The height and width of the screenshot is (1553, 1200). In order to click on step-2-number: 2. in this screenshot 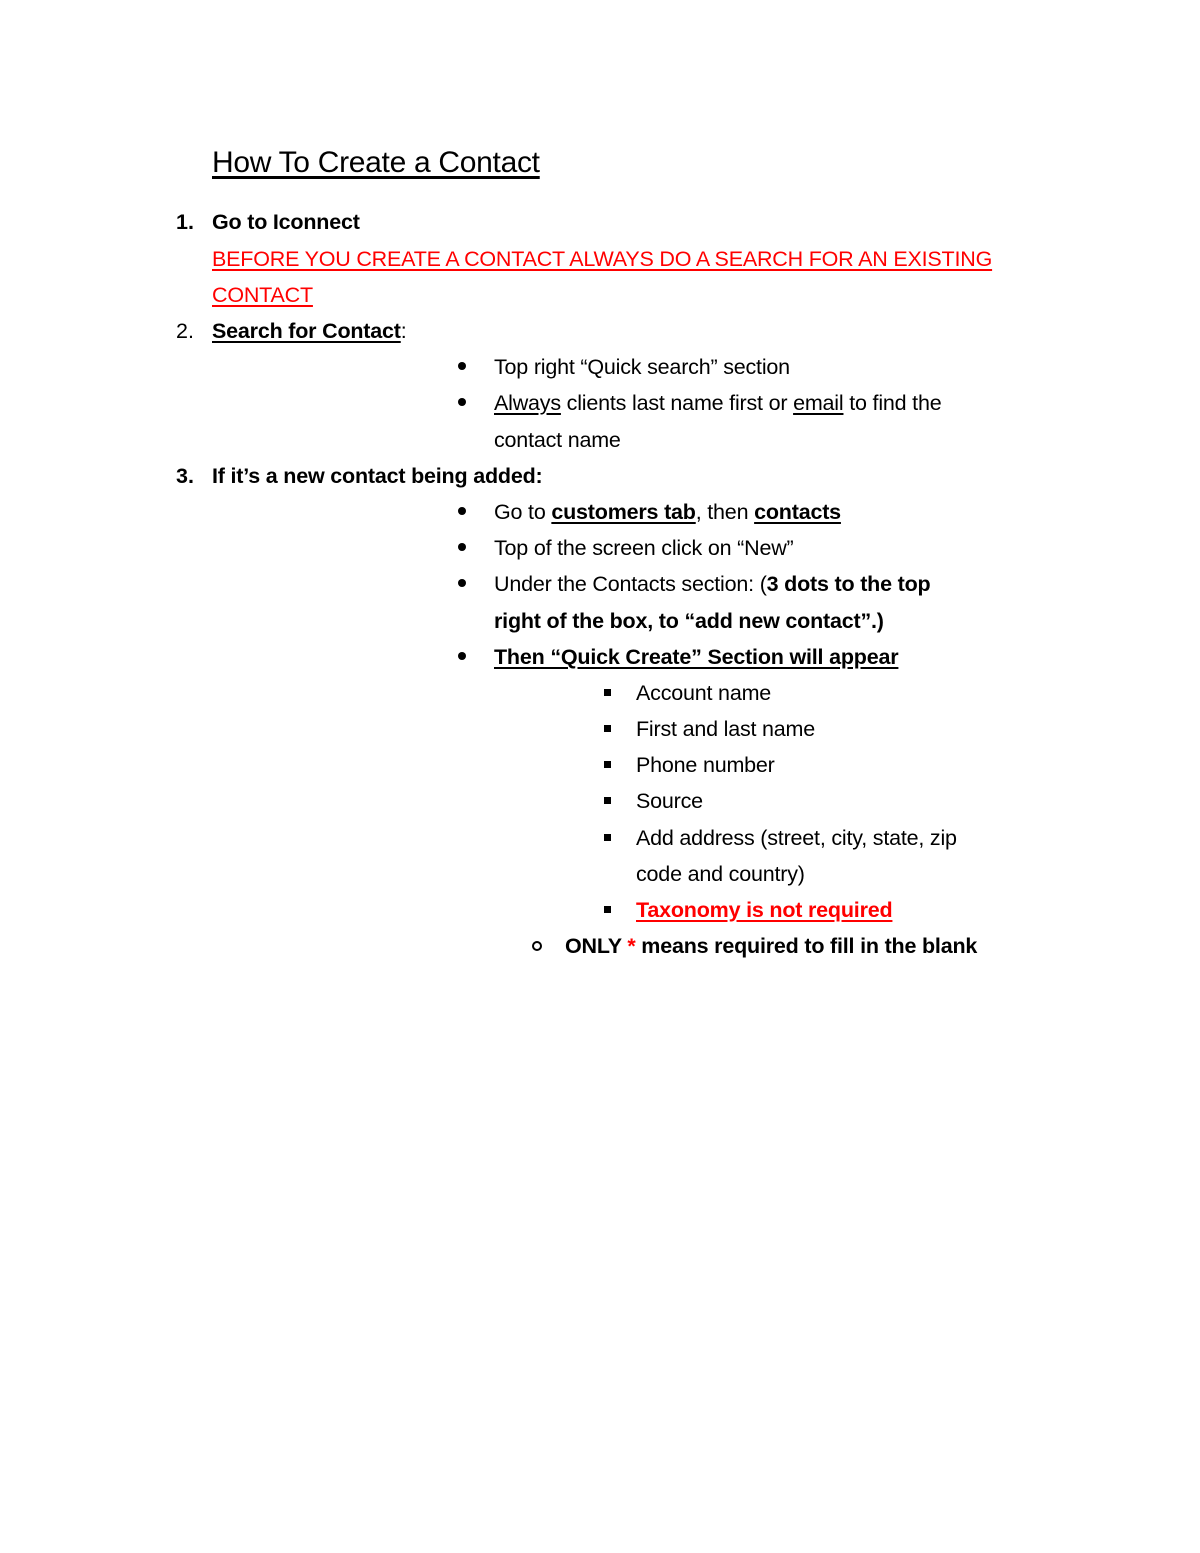, I will do `click(185, 331)`.